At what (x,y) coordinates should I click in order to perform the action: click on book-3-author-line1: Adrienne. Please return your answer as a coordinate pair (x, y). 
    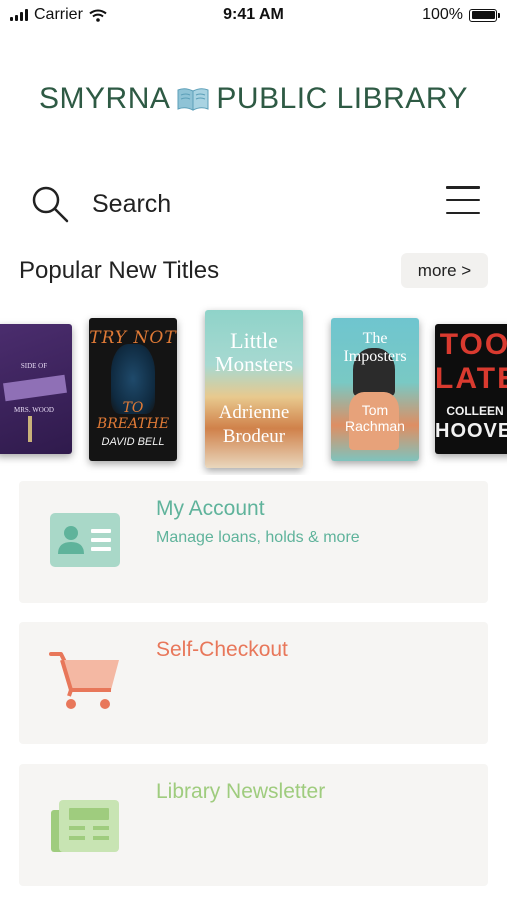
    Looking at the image, I should click on (254, 412).